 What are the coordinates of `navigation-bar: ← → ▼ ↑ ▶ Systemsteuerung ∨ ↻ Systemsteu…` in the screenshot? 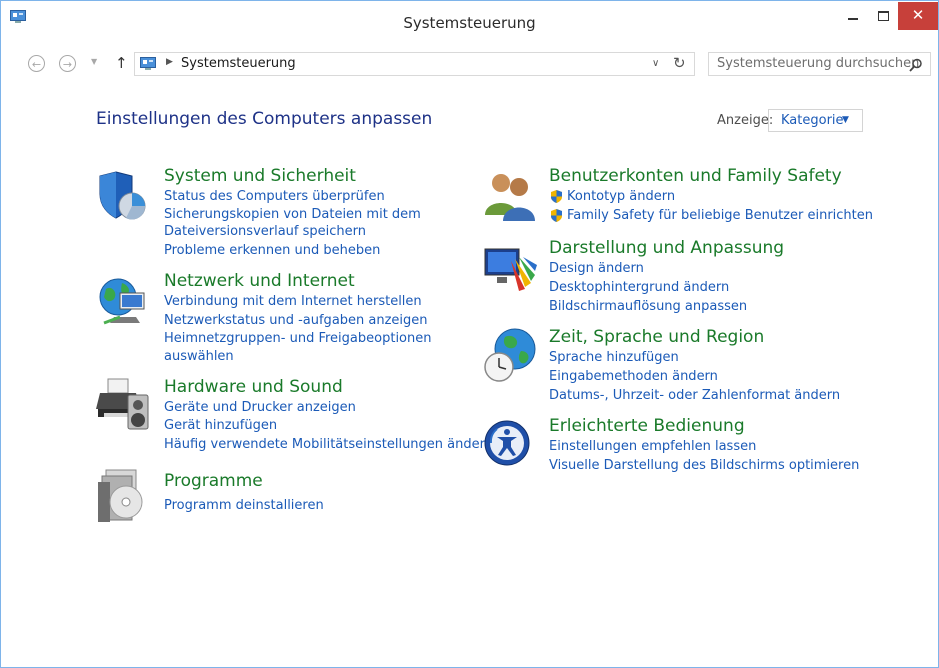 It's located at (469, 65).